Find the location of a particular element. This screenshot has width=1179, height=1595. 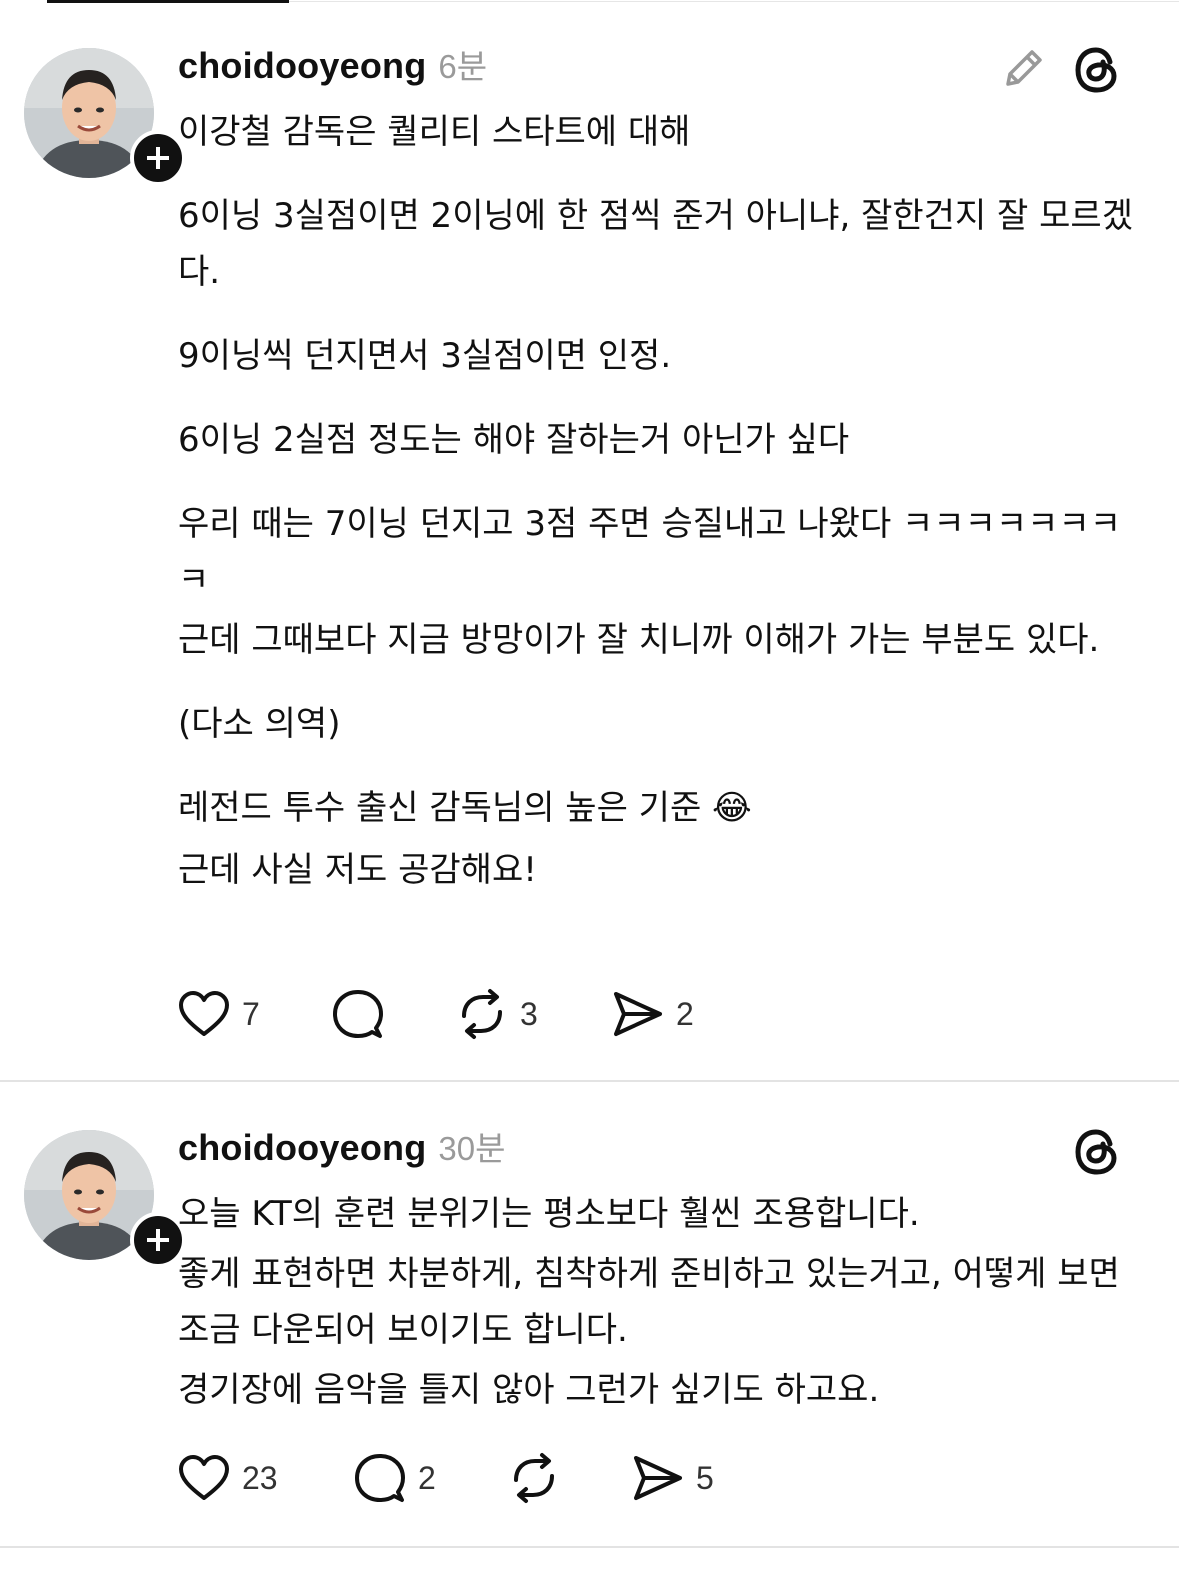

pencil-icon is located at coordinates (1024, 68).